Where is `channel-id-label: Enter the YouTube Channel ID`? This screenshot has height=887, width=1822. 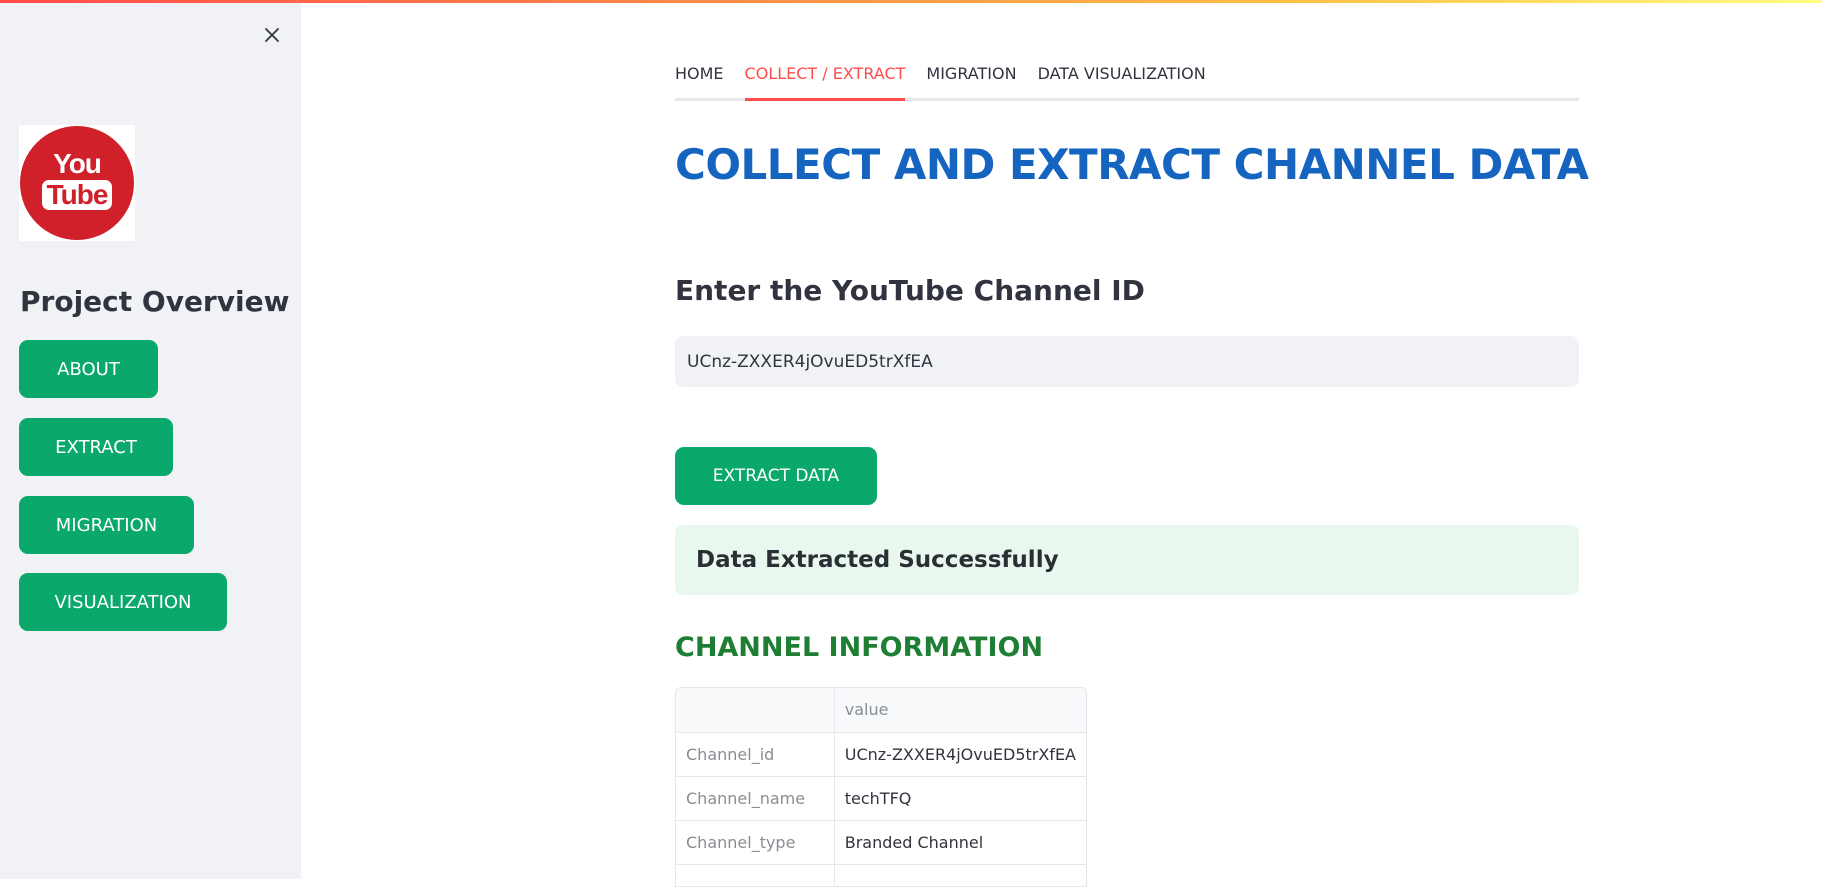 channel-id-label: Enter the YouTube Channel ID is located at coordinates (910, 290).